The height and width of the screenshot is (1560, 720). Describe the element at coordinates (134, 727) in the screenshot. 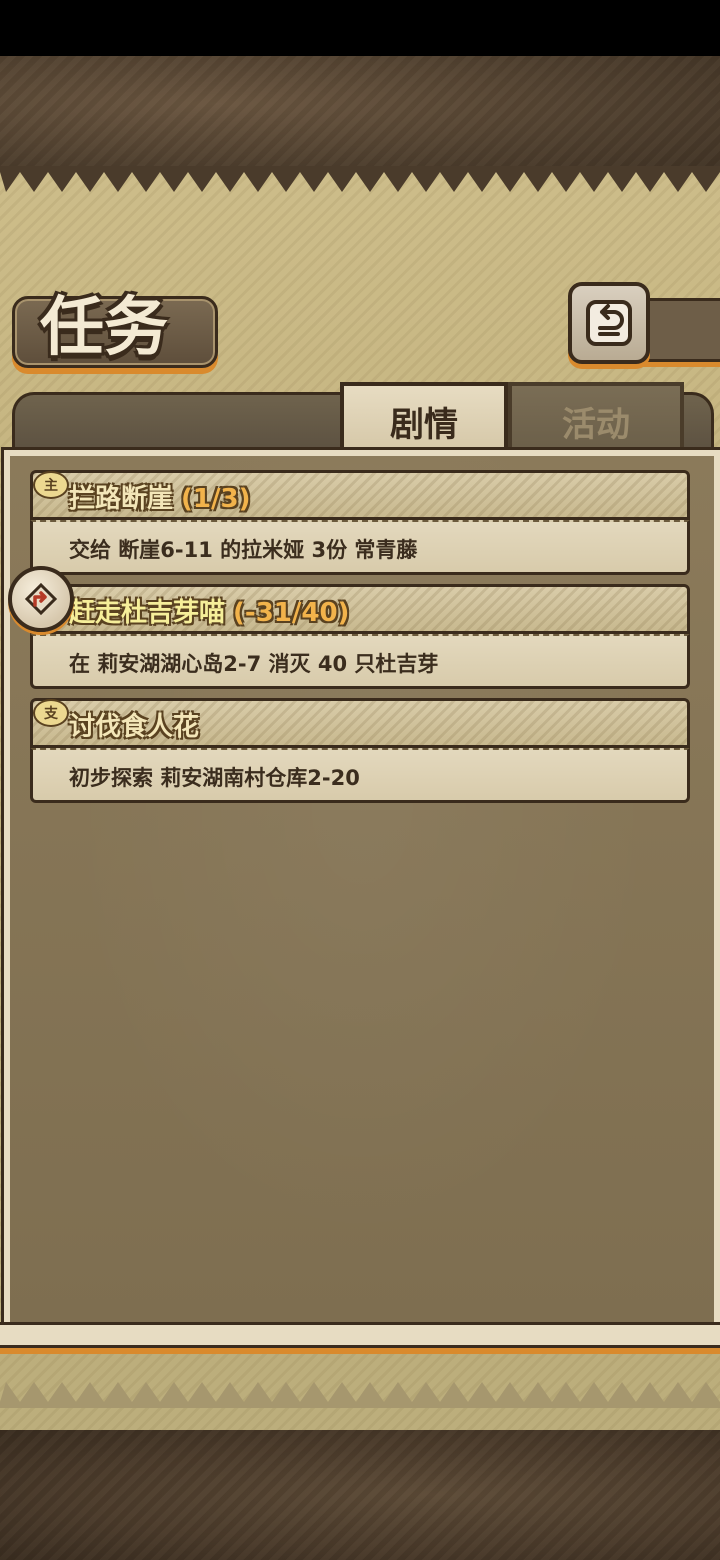

I see `quest-title-text: 讨伐食人花` at that location.